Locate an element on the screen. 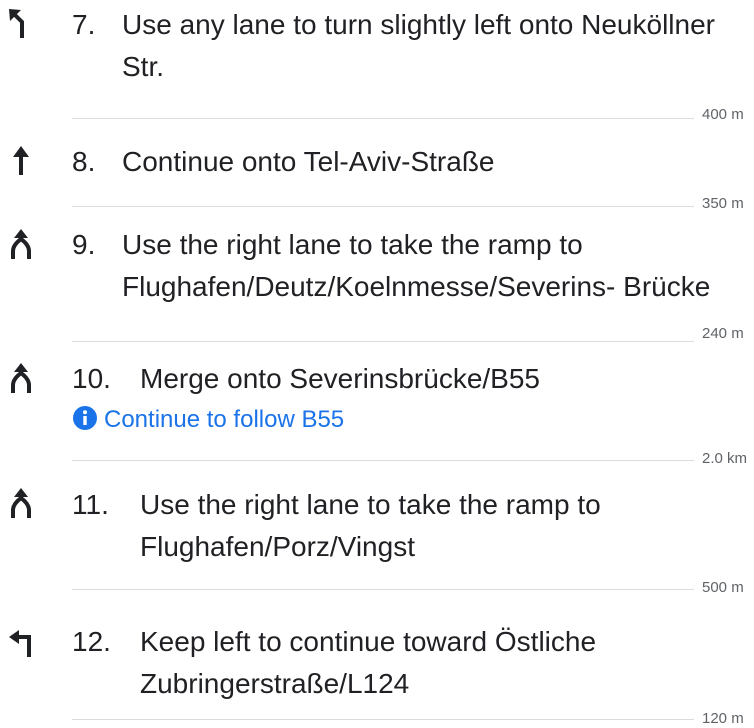  keep-left-icon is located at coordinates (21, 642).